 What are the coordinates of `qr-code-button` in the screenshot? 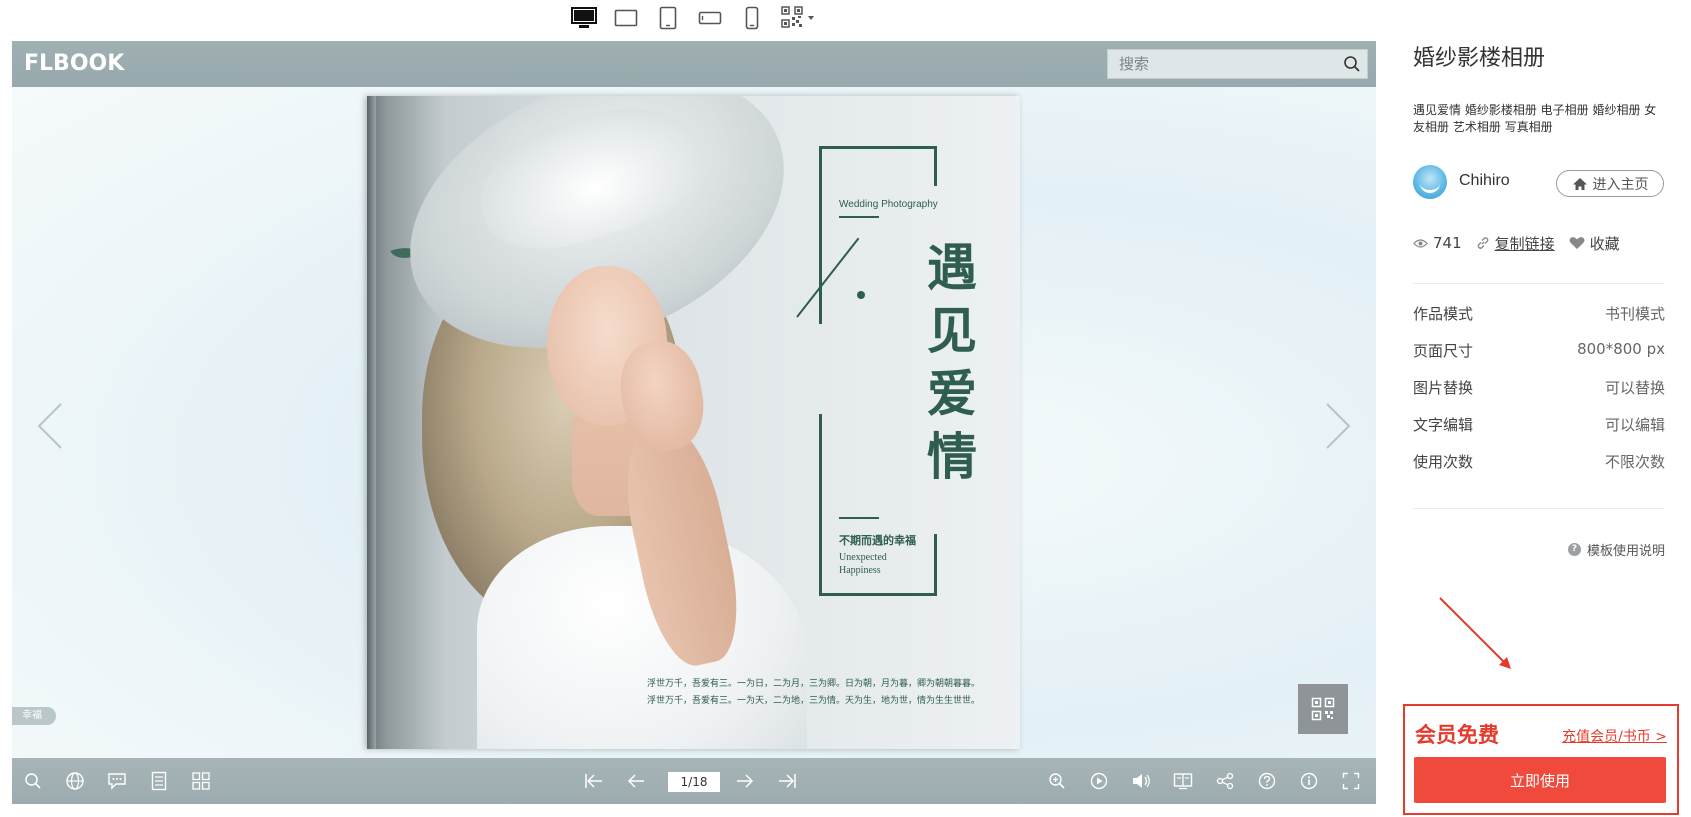 It's located at (1323, 709).